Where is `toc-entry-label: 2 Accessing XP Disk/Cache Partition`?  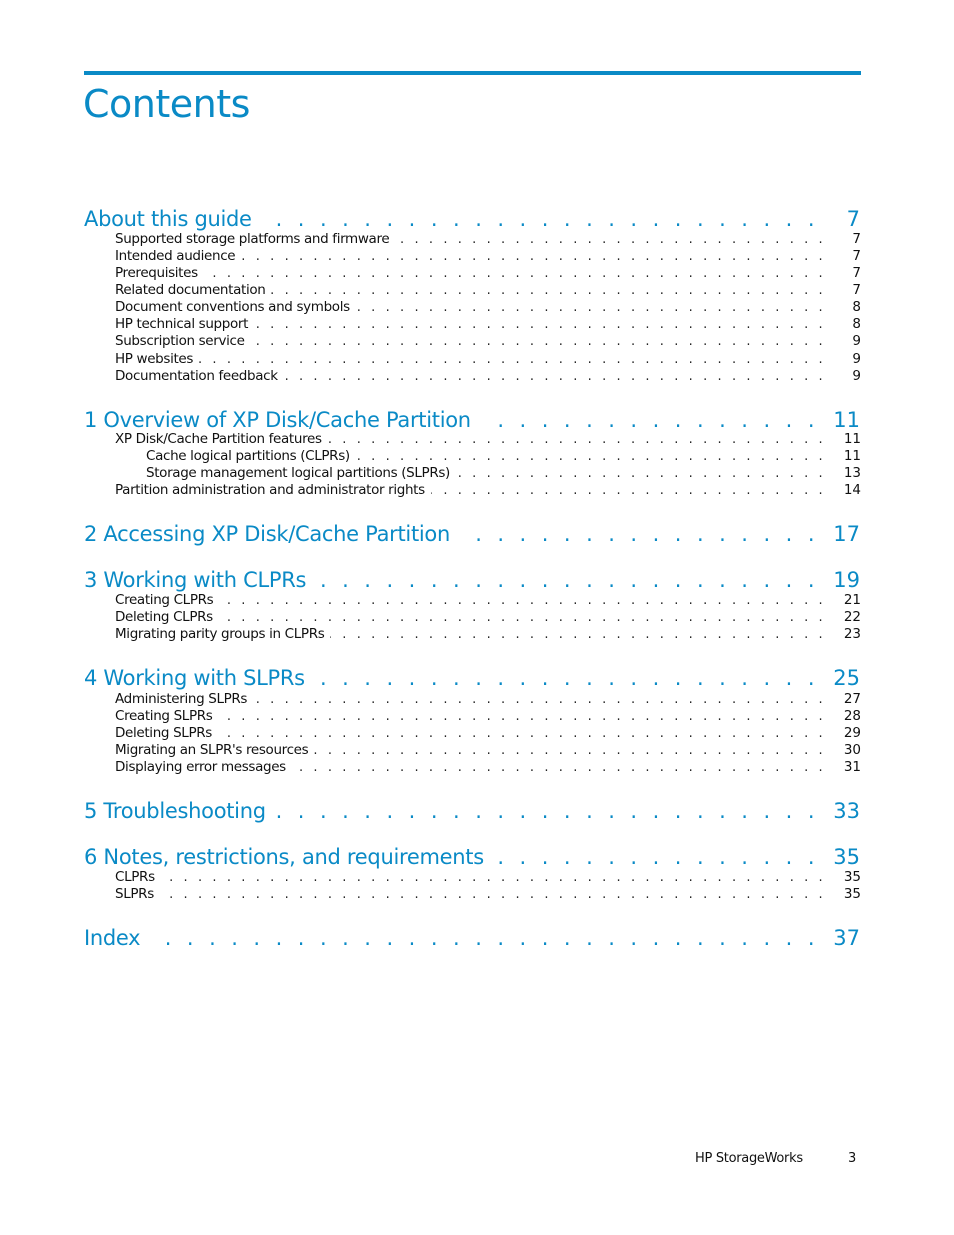 toc-entry-label: 2 Accessing XP Disk/Cache Partition is located at coordinates (267, 534).